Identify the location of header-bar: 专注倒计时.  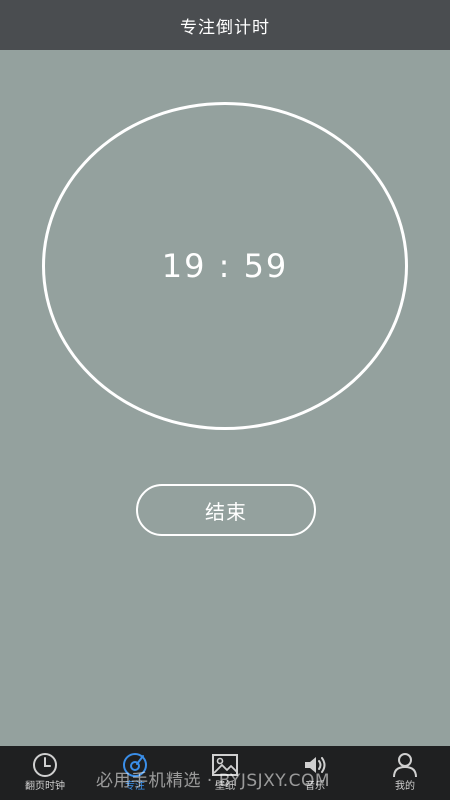
(225, 25).